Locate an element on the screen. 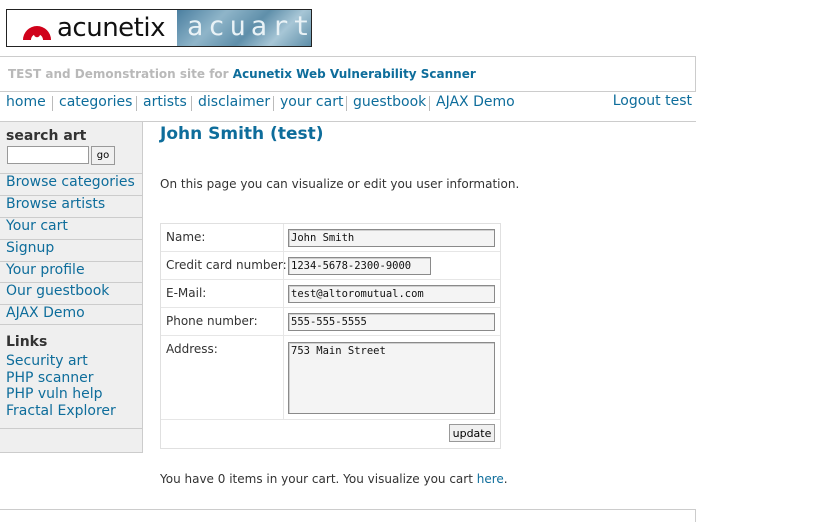  nav-categories: categories is located at coordinates (95, 102).